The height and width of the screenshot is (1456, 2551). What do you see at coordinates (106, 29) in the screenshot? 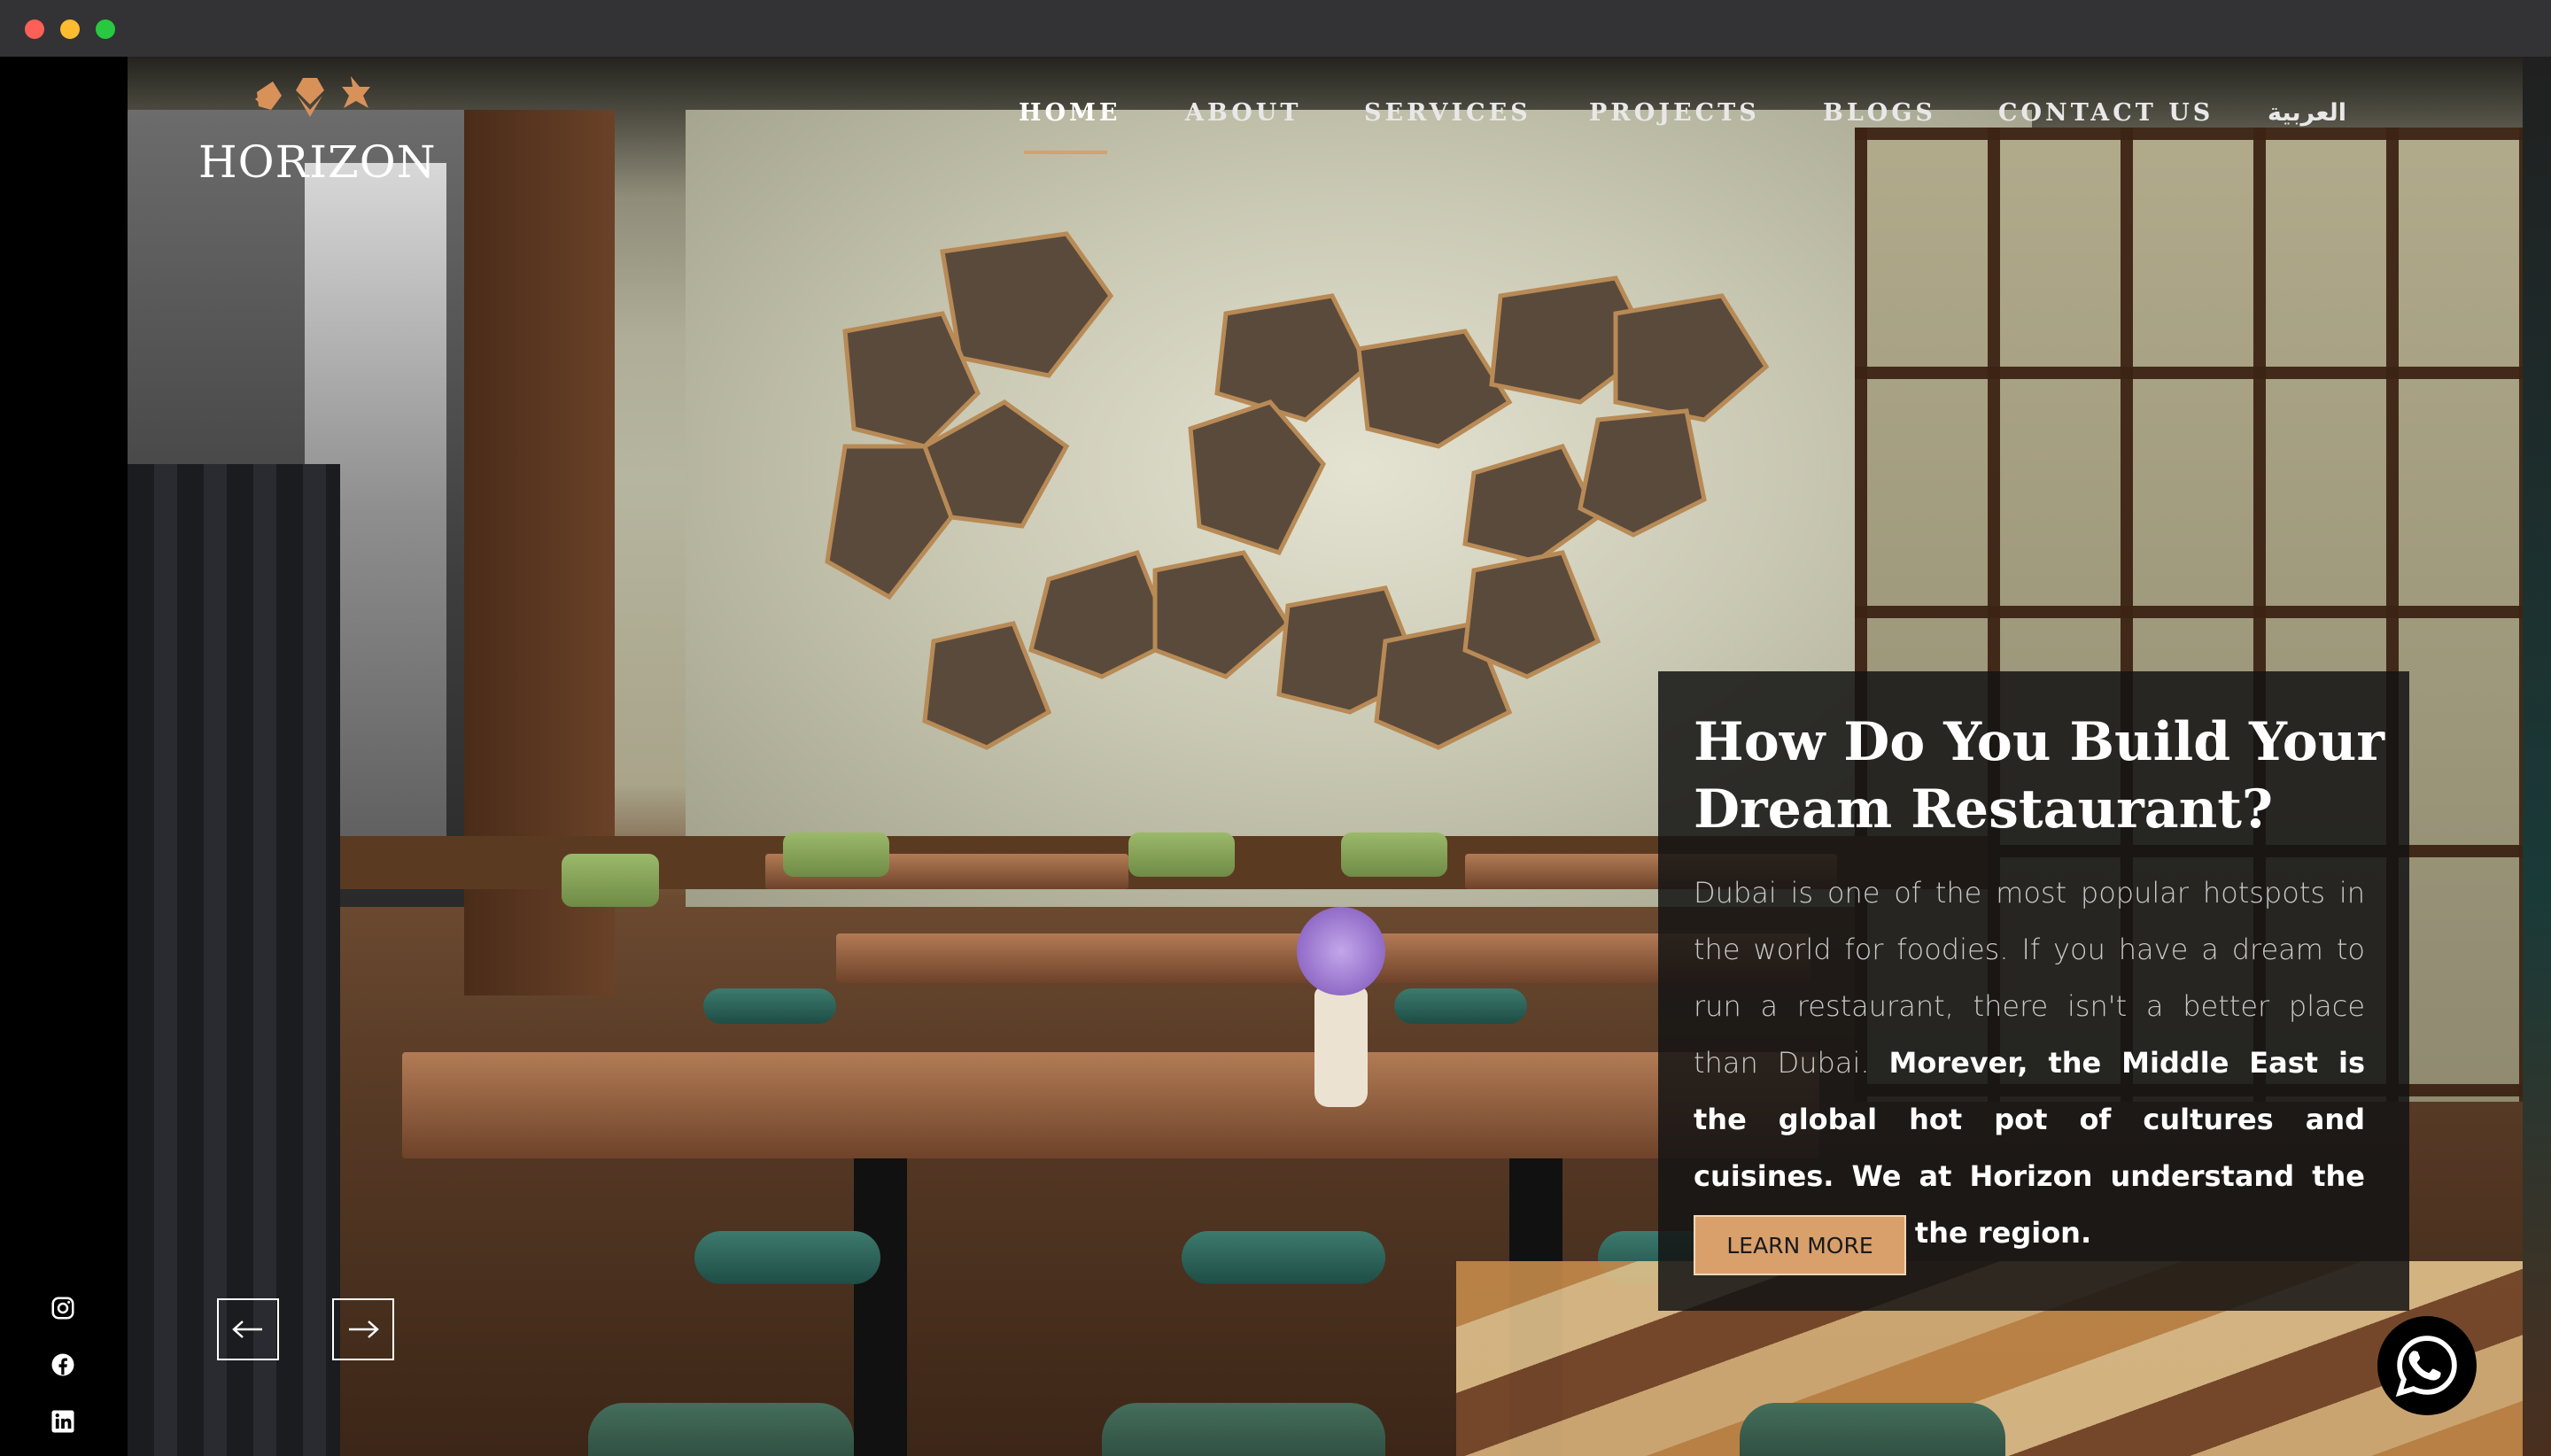
I see `window-maximize-button` at bounding box center [106, 29].